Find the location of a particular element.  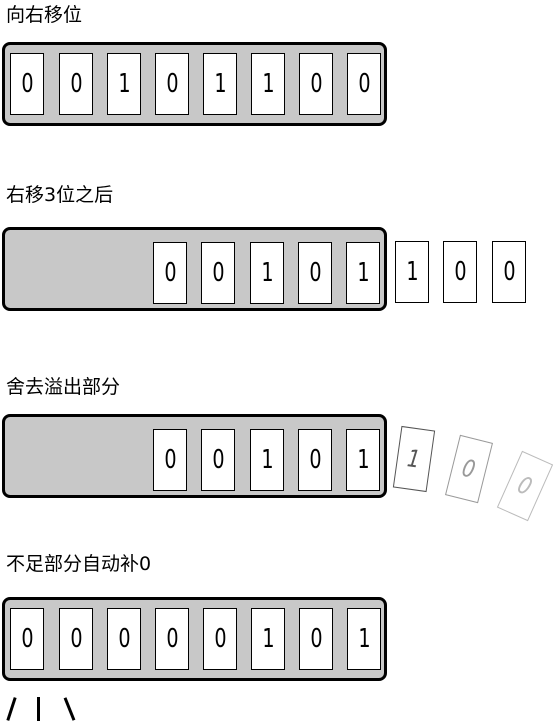

register-result: 0 0 0 0 0 1 0 1 is located at coordinates (194, 639).